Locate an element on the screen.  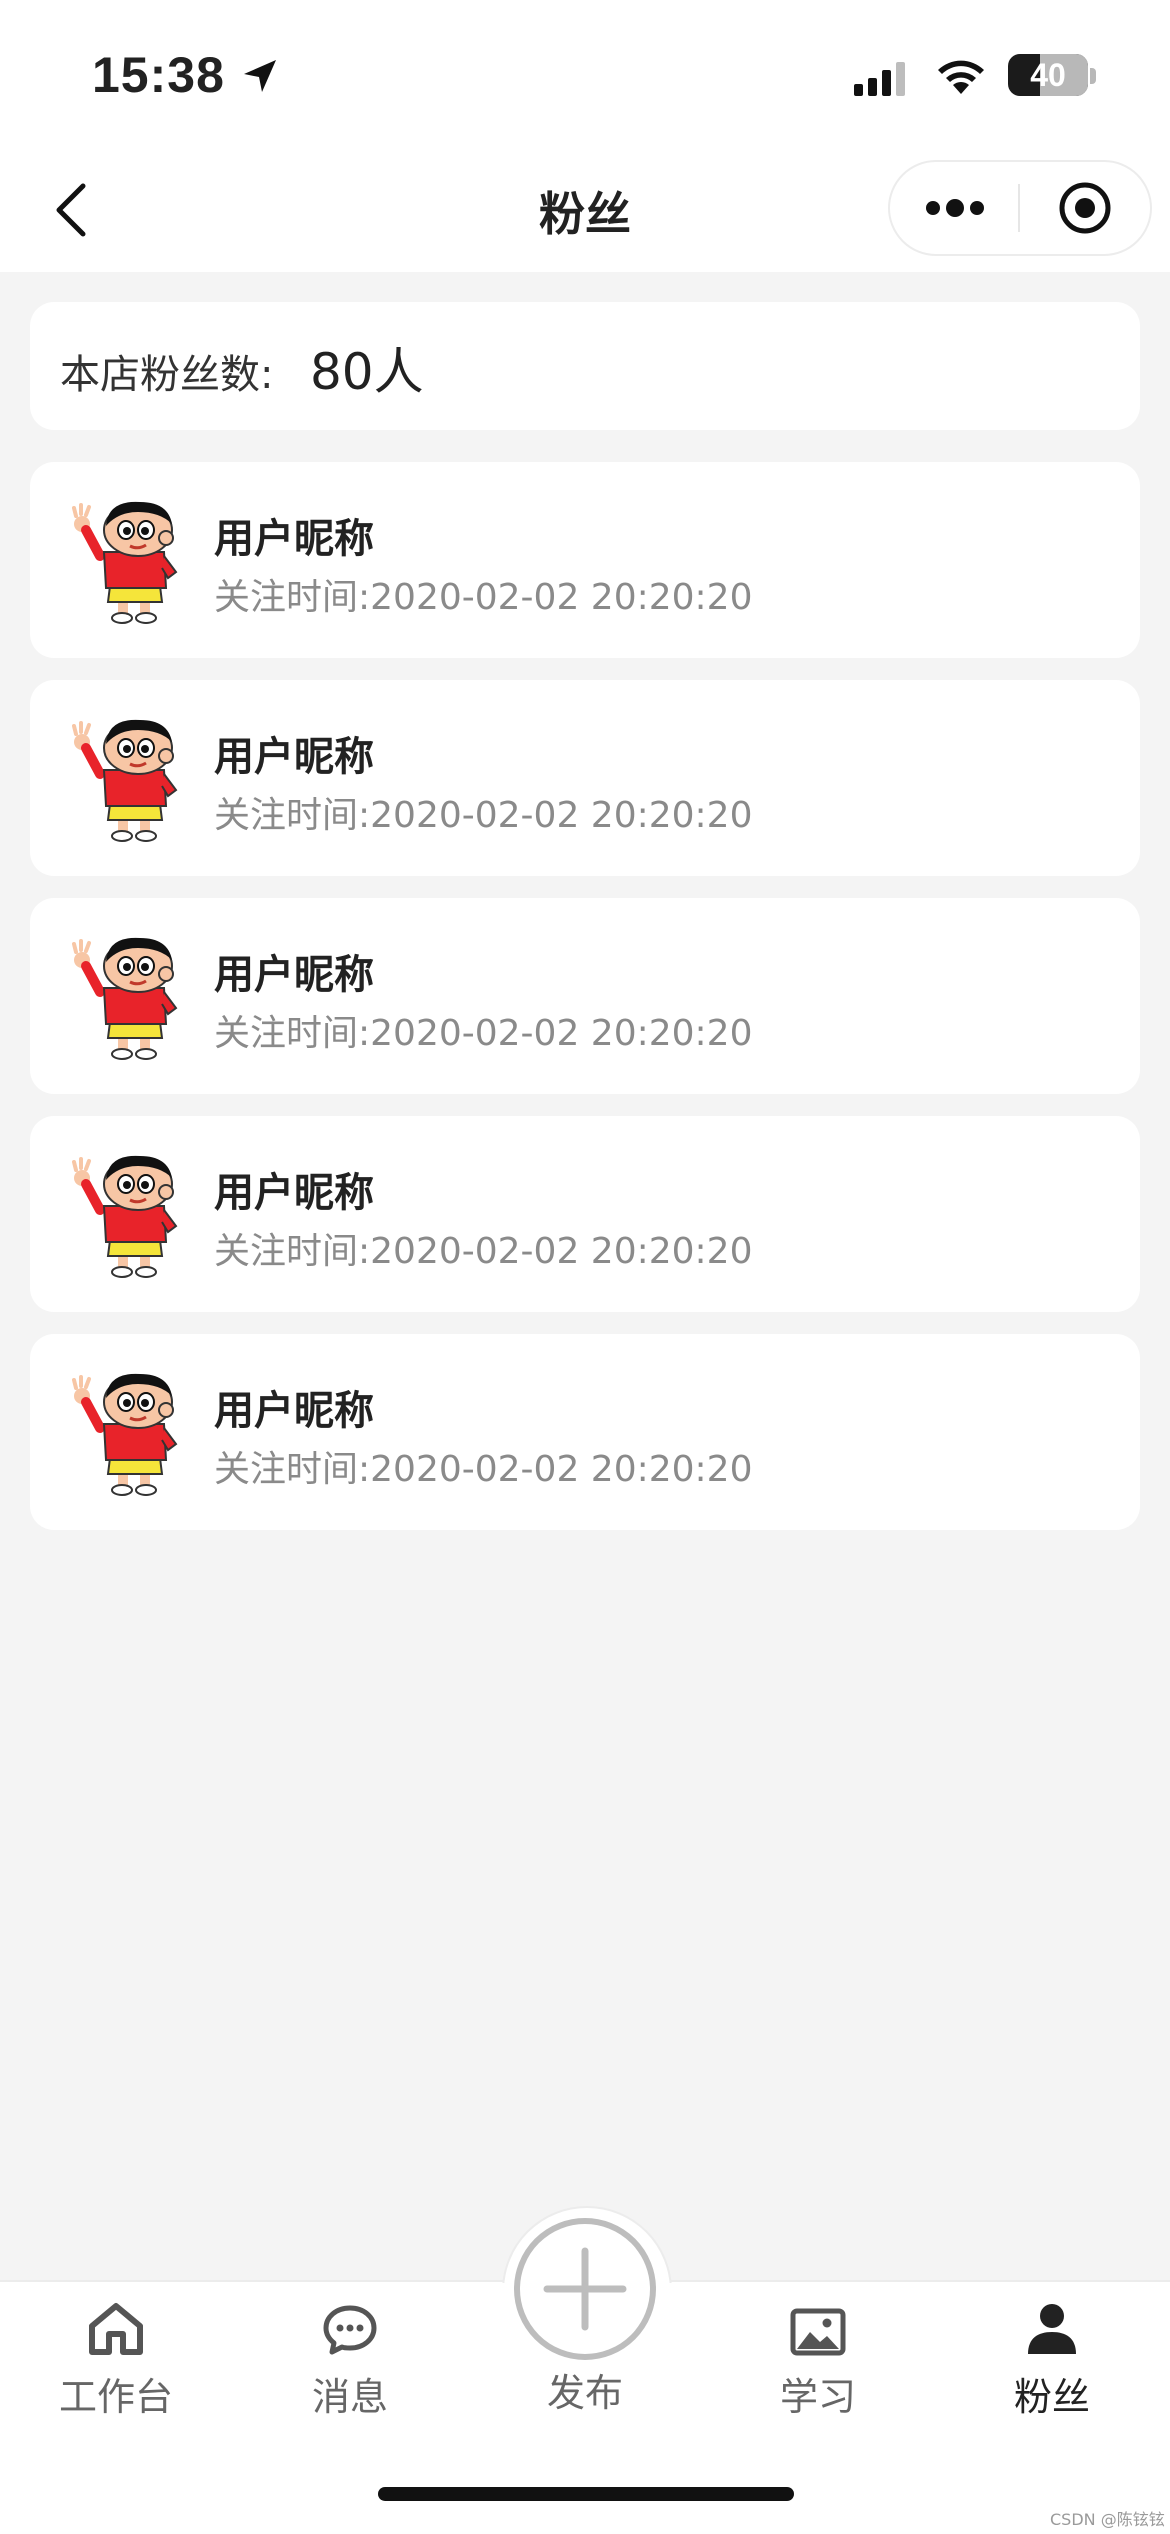
location-arrow-icon is located at coordinates (260, 76).